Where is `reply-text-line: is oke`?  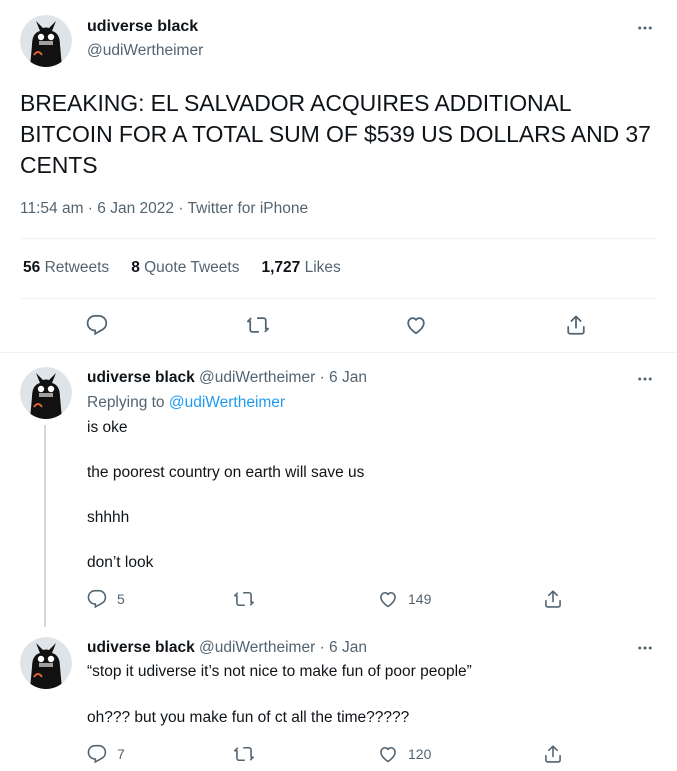
reply-text-line: is oke is located at coordinates (107, 427).